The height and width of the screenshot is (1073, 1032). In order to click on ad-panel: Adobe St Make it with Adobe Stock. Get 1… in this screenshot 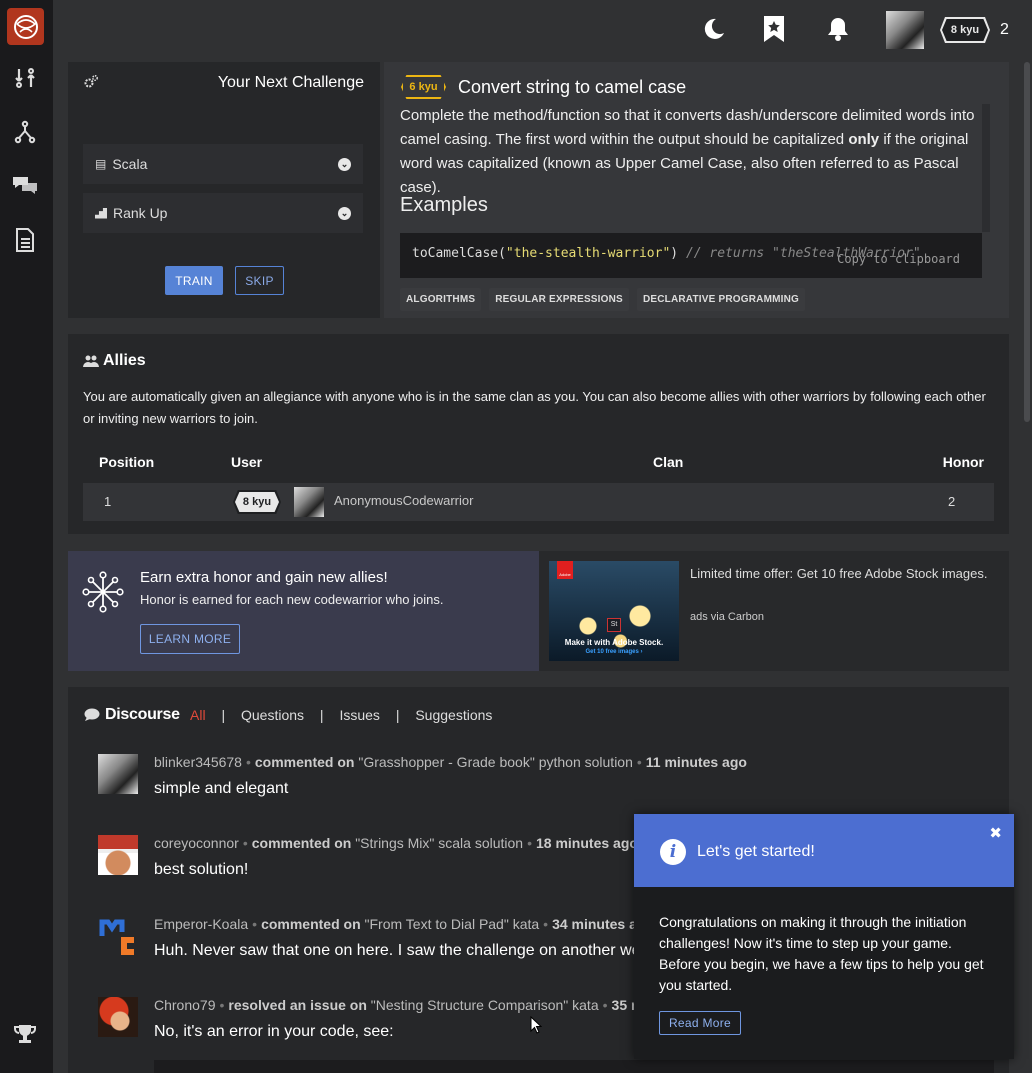, I will do `click(774, 611)`.